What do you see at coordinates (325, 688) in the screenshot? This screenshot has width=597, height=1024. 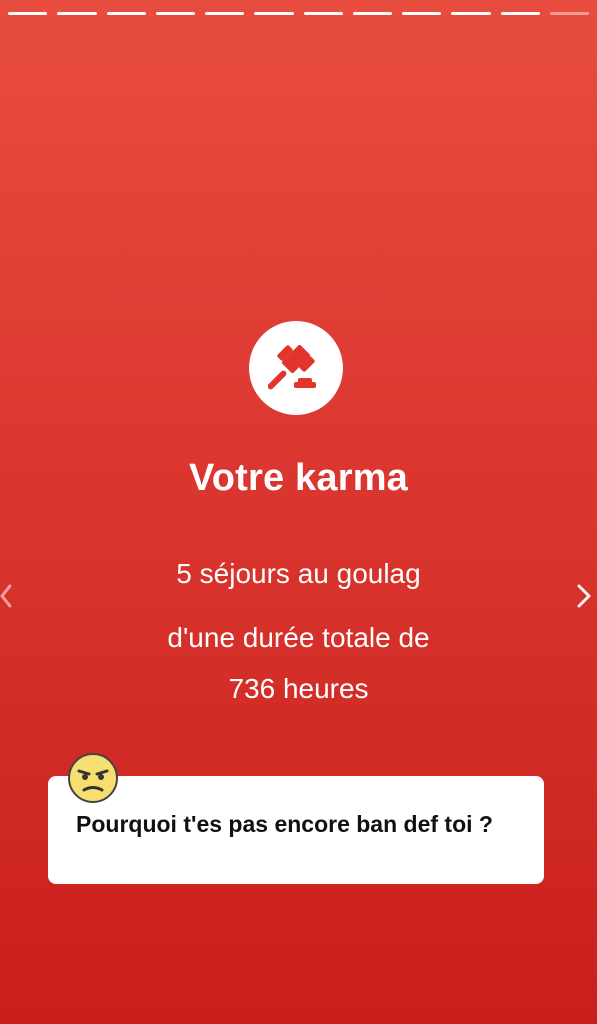 I see `duration-unit: heures` at bounding box center [325, 688].